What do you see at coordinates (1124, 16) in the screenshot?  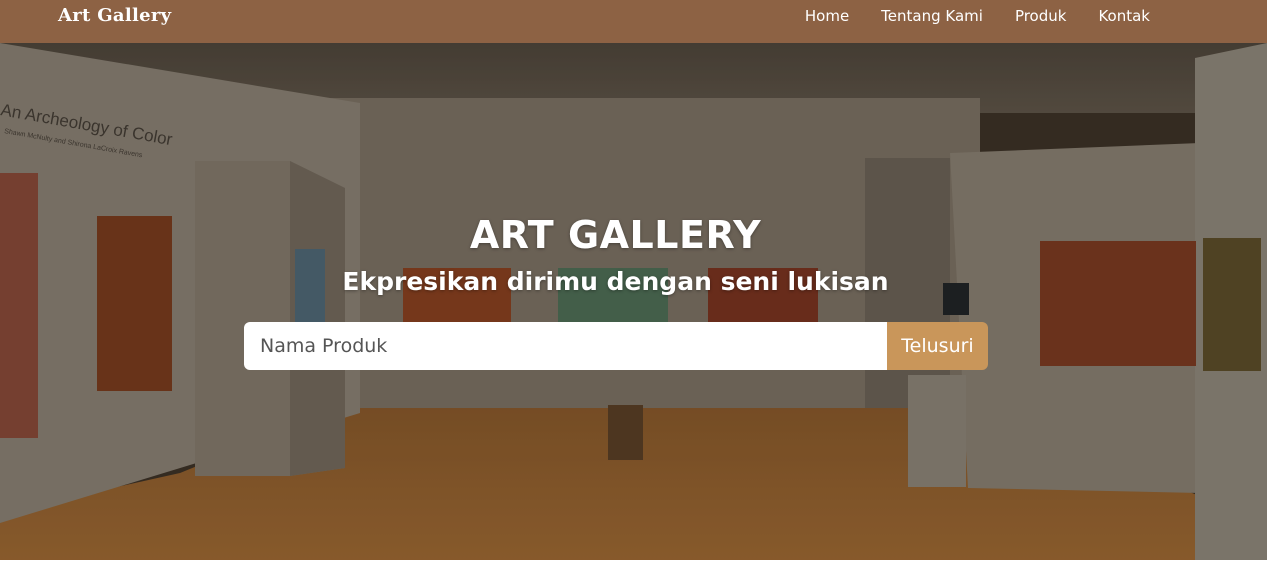 I see `nav-kontak: Kontak` at bounding box center [1124, 16].